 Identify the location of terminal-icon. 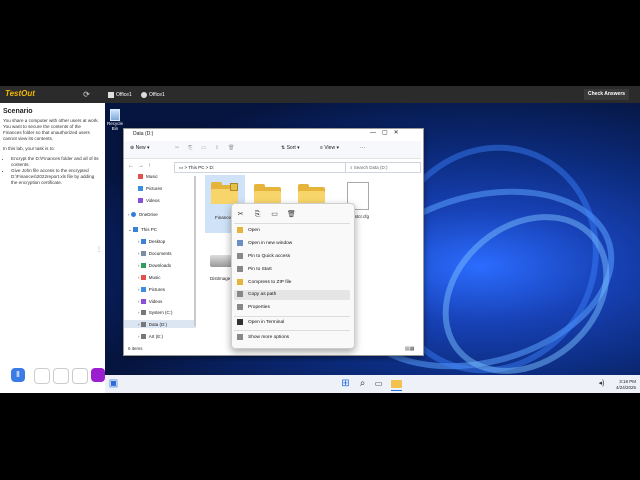
(240, 321).